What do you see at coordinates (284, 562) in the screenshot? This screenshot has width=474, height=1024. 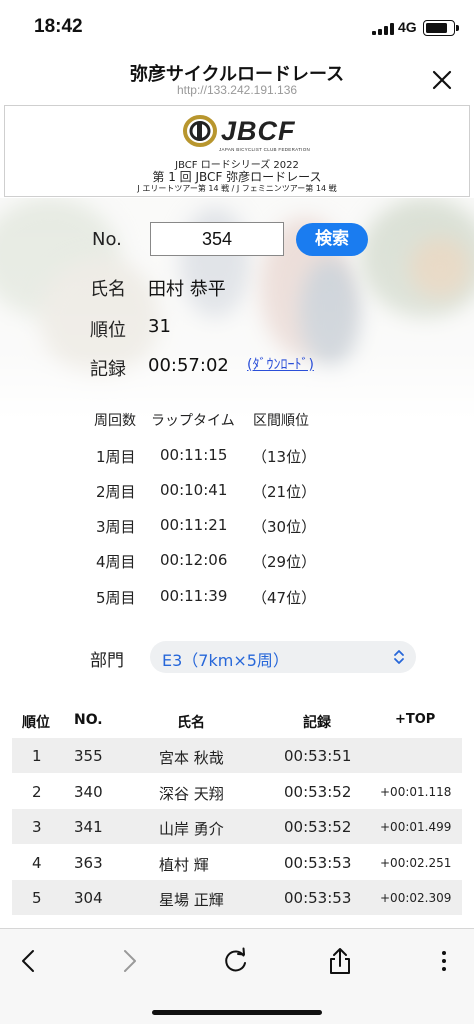 I see `lap-cell-rank: （29位）` at bounding box center [284, 562].